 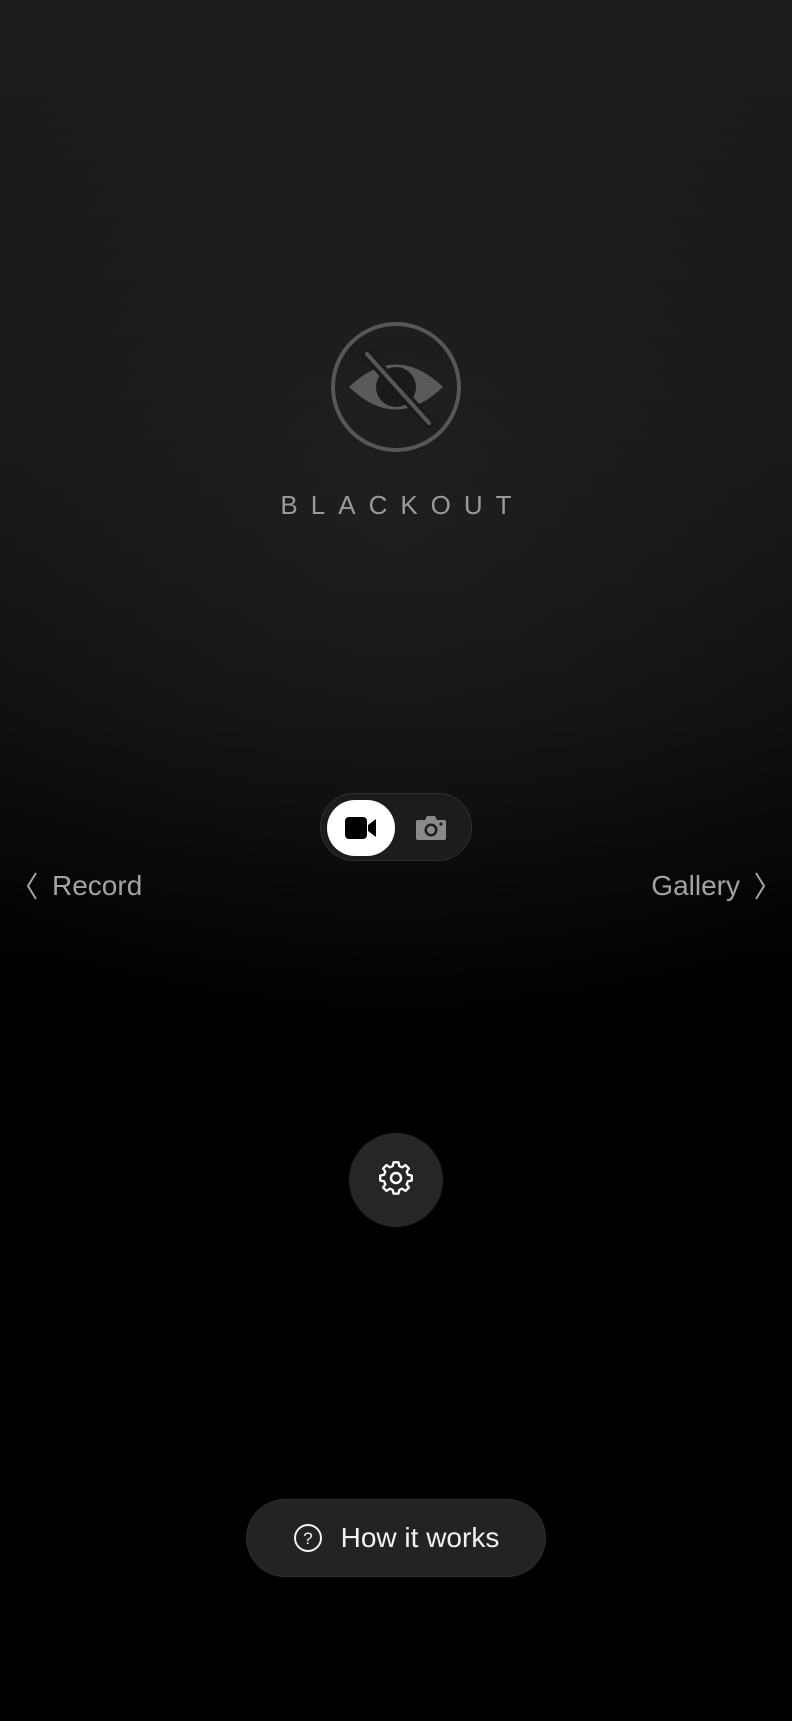 I want to click on photo-mode-button, so click(x=431, y=828).